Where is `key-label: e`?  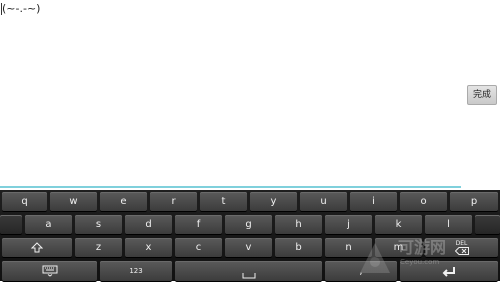 key-label: e is located at coordinates (123, 201).